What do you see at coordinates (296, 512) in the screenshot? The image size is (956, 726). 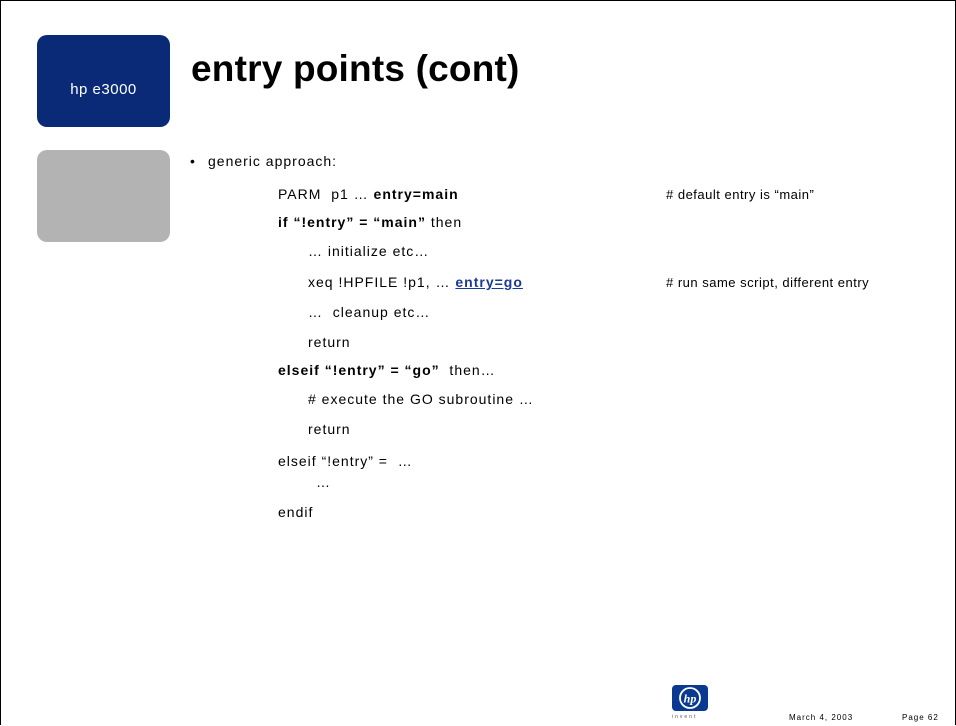 I see `code-line-endif: endif` at bounding box center [296, 512].